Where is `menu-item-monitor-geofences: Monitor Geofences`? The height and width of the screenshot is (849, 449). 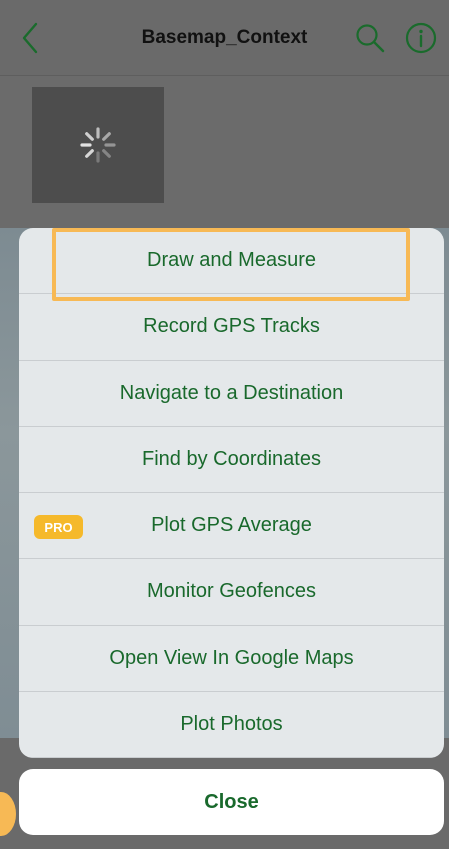 menu-item-monitor-geofences: Monitor Geofences is located at coordinates (231, 592).